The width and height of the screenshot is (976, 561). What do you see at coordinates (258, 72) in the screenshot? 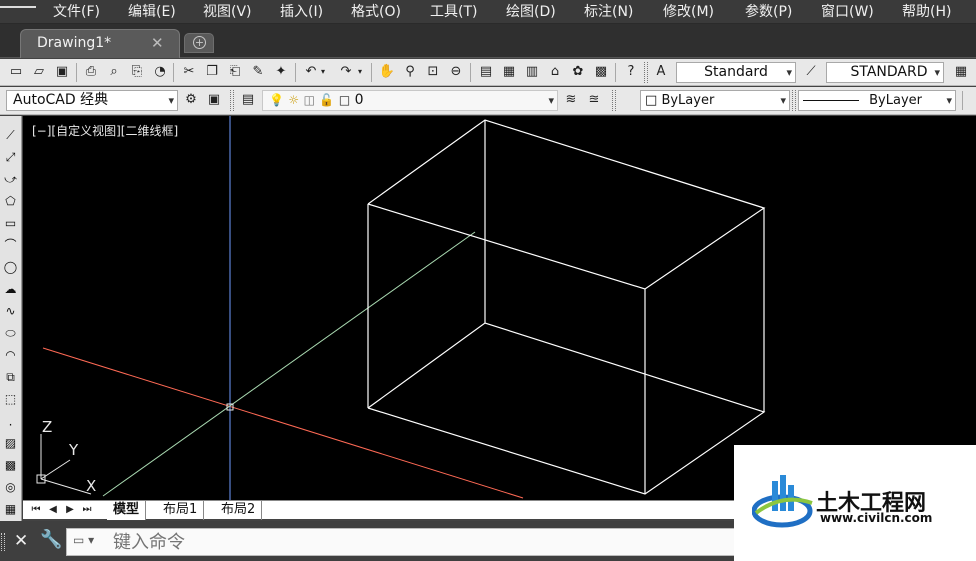
I see `match-properties-icon: ✎` at bounding box center [258, 72].